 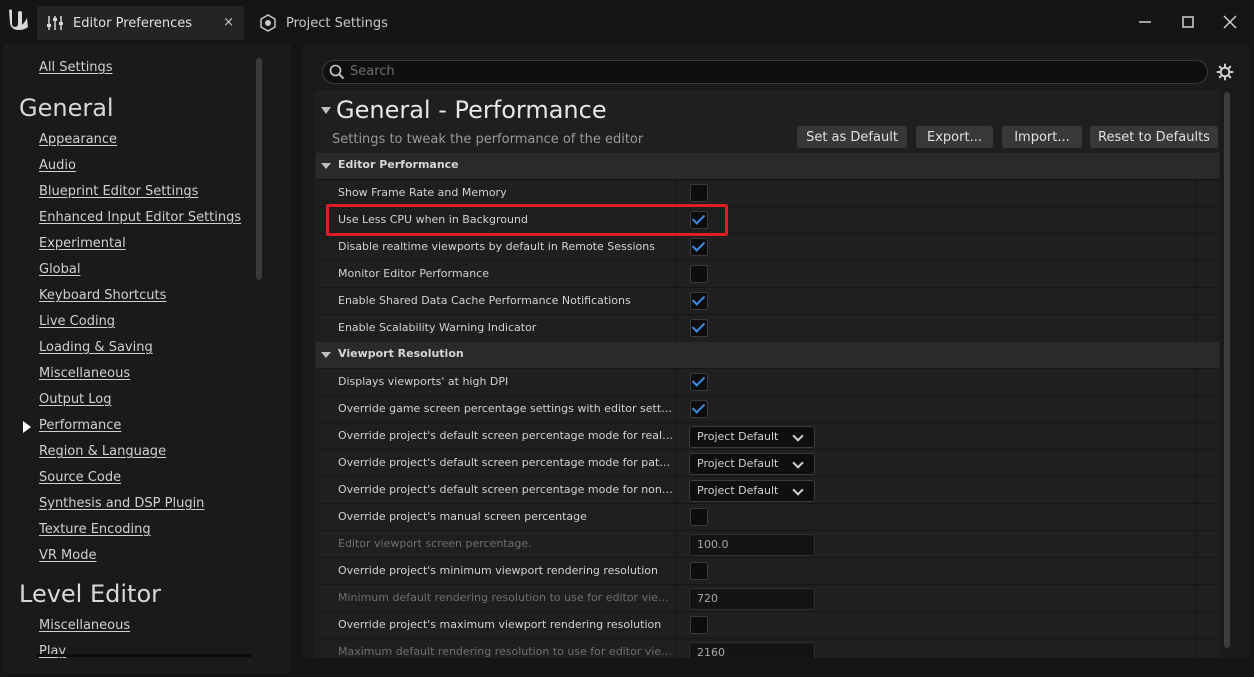 What do you see at coordinates (118, 191) in the screenshot?
I see `sidebar-item-blueprint-editor-settings: Blueprint Editor Settings` at bounding box center [118, 191].